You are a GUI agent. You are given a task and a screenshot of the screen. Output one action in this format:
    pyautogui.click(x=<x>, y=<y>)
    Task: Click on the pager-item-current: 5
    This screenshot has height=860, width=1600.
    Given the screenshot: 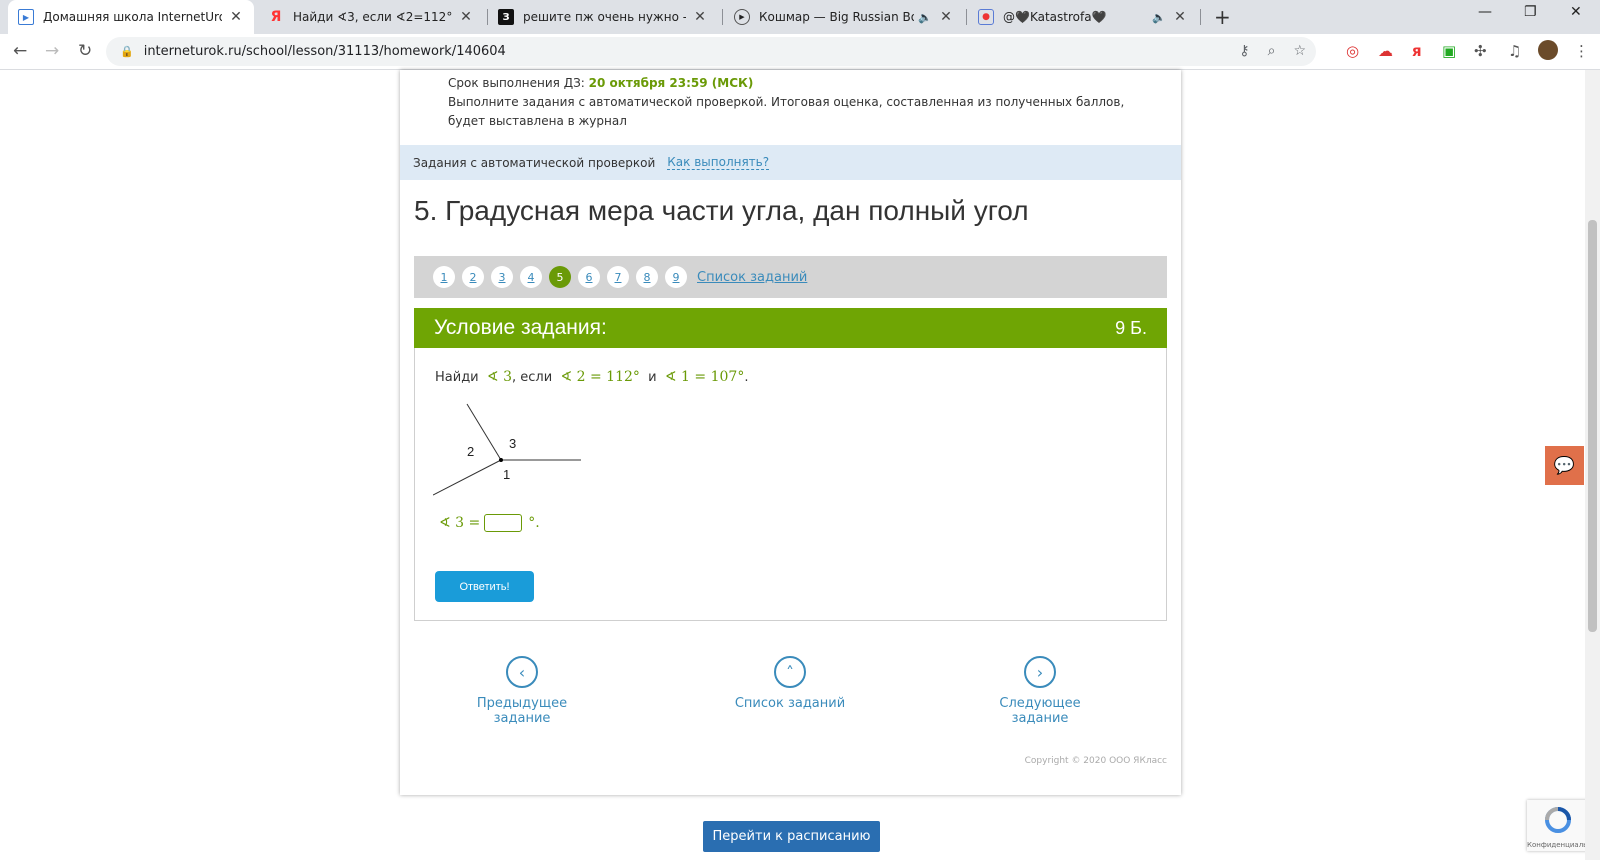 What is the action you would take?
    pyautogui.click(x=560, y=277)
    